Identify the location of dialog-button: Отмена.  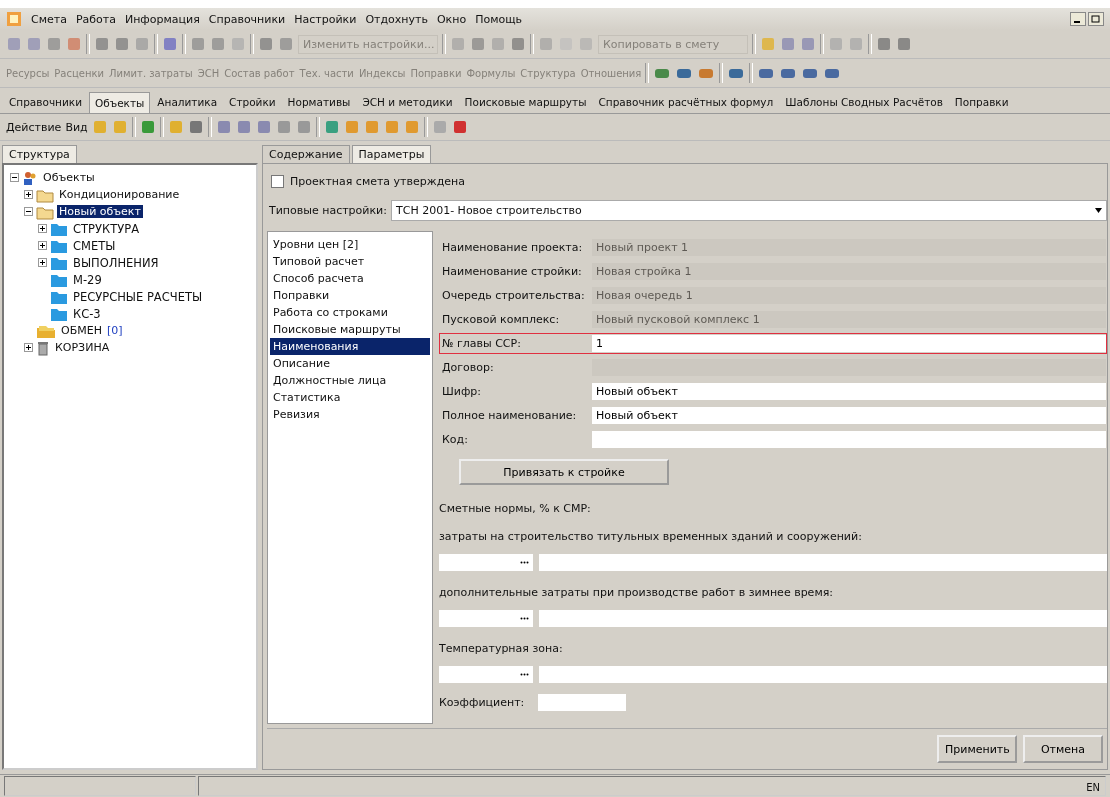
(1063, 749).